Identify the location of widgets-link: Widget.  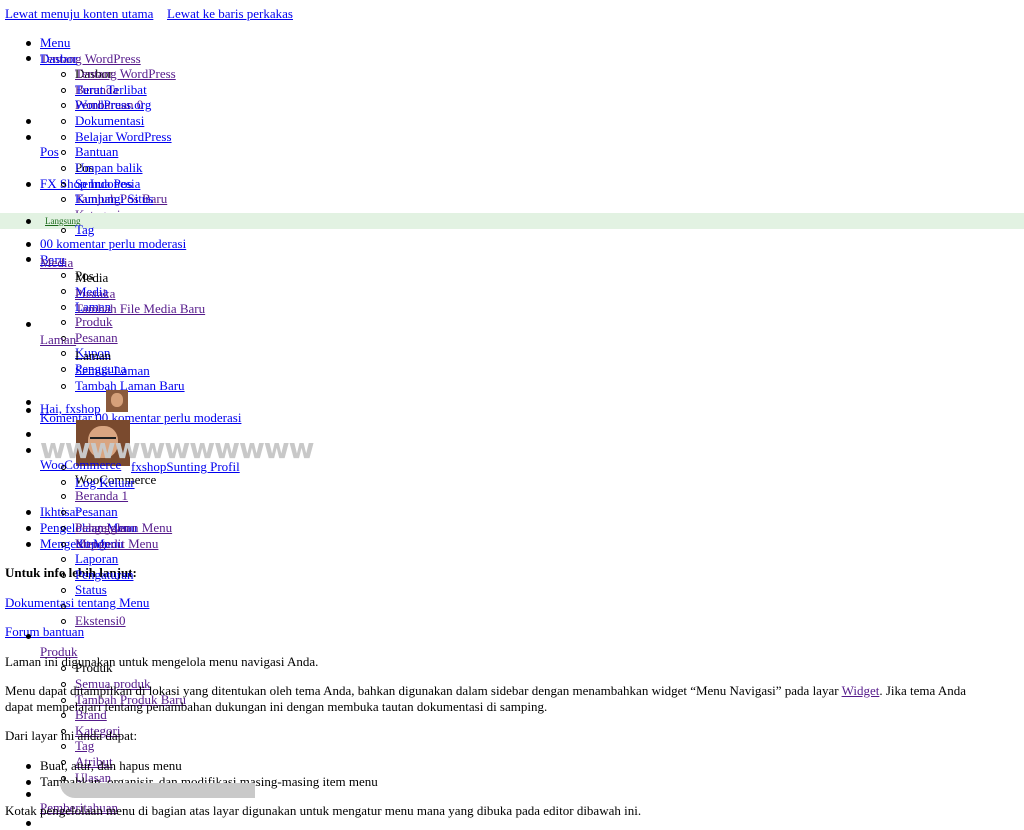
(861, 690).